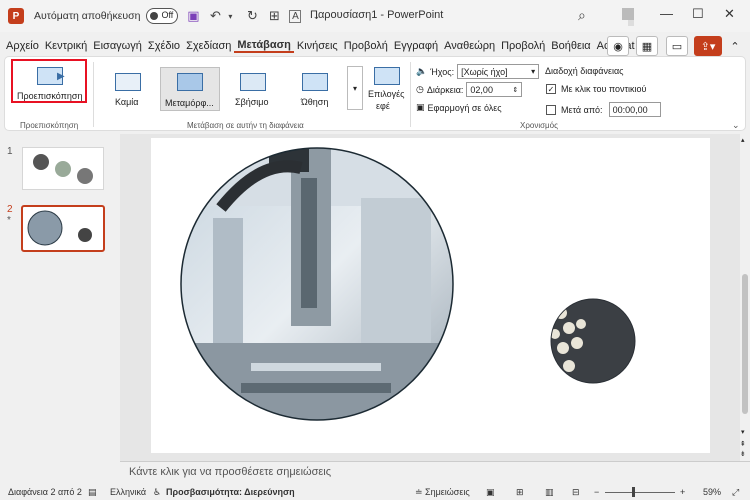 This screenshot has height=500, width=750. What do you see at coordinates (167, 15) in the screenshot?
I see `autosave-state: Off` at bounding box center [167, 15].